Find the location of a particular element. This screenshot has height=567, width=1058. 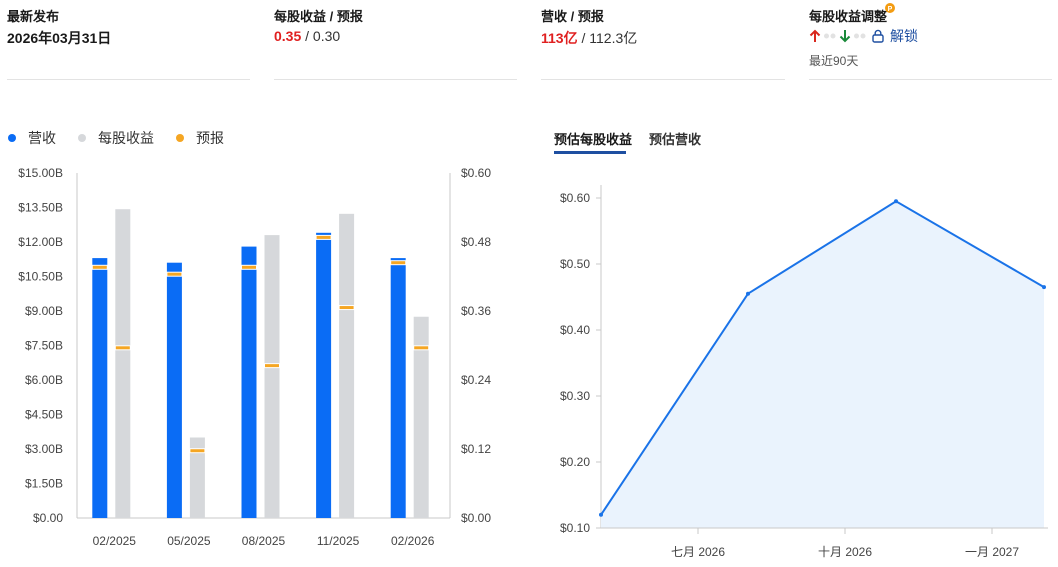

legend-item-eps: 每股收益 is located at coordinates (116, 138).